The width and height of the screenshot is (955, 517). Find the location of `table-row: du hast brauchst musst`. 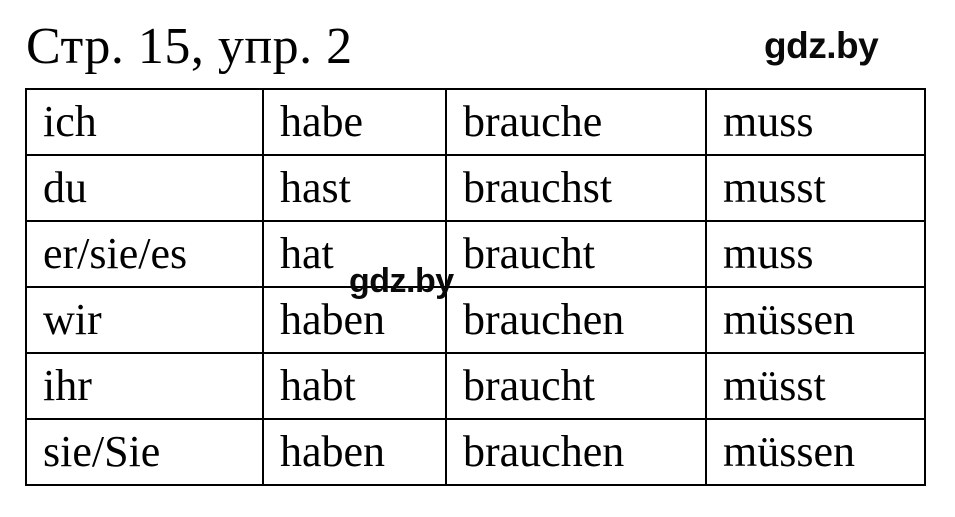

table-row: du hast brauchst musst is located at coordinates (475, 188).